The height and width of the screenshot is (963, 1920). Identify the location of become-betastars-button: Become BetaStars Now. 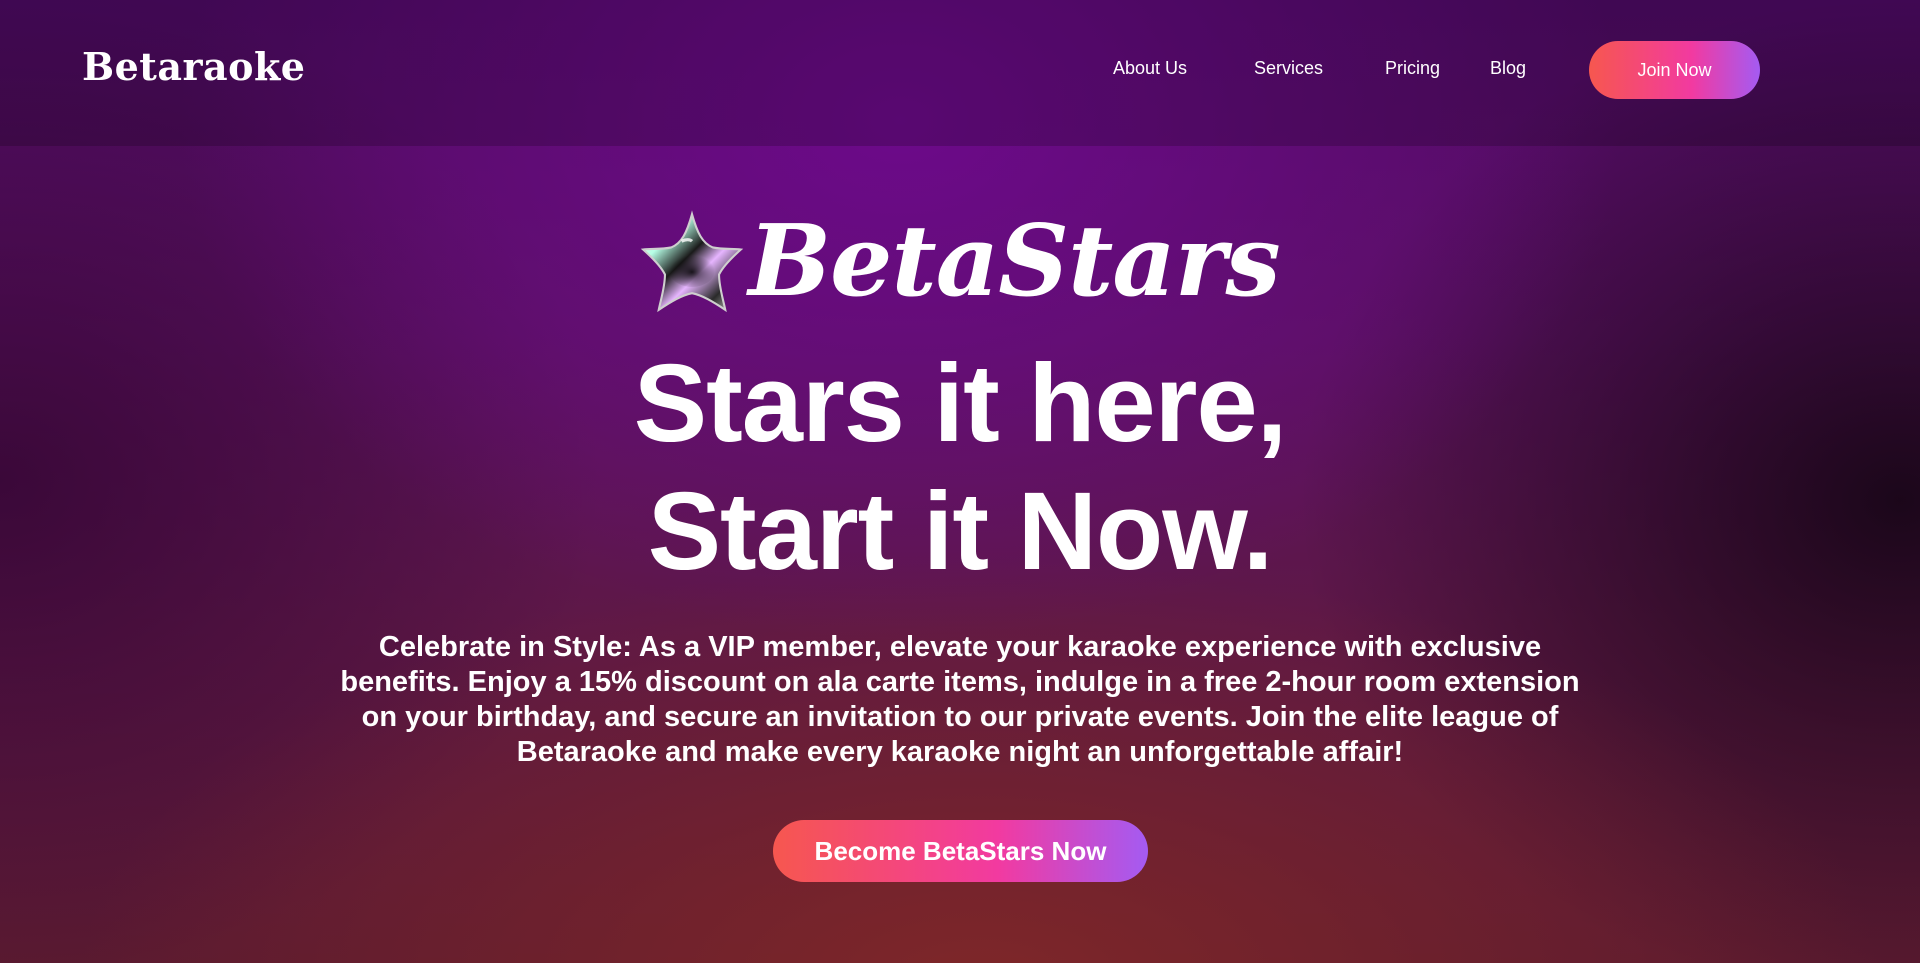
(960, 851).